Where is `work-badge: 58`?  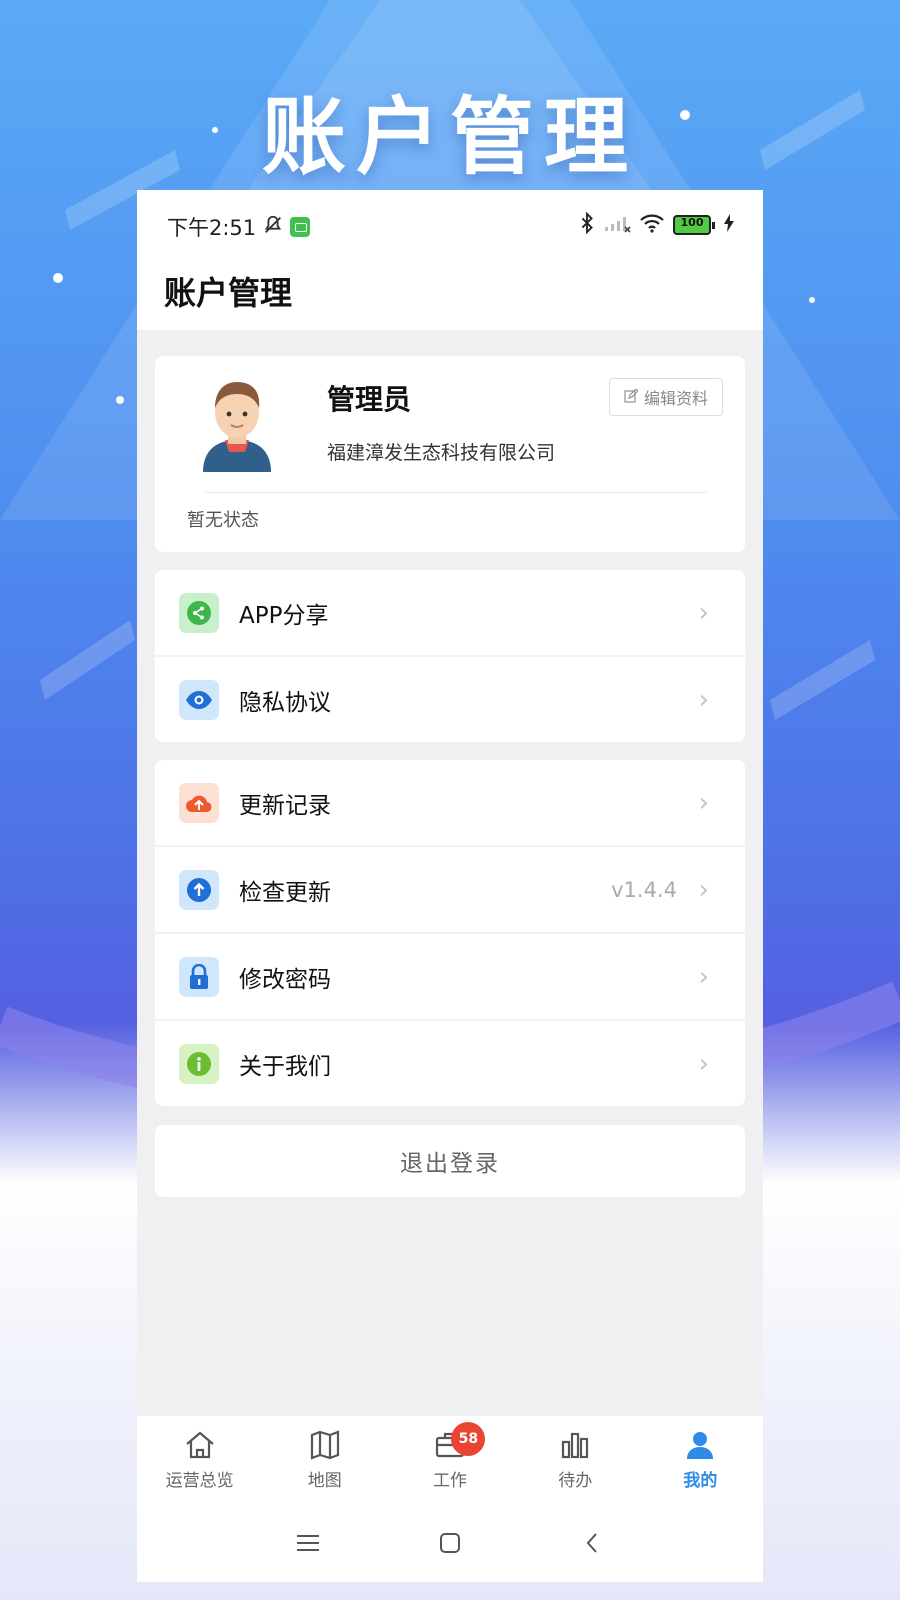 work-badge: 58 is located at coordinates (468, 1439).